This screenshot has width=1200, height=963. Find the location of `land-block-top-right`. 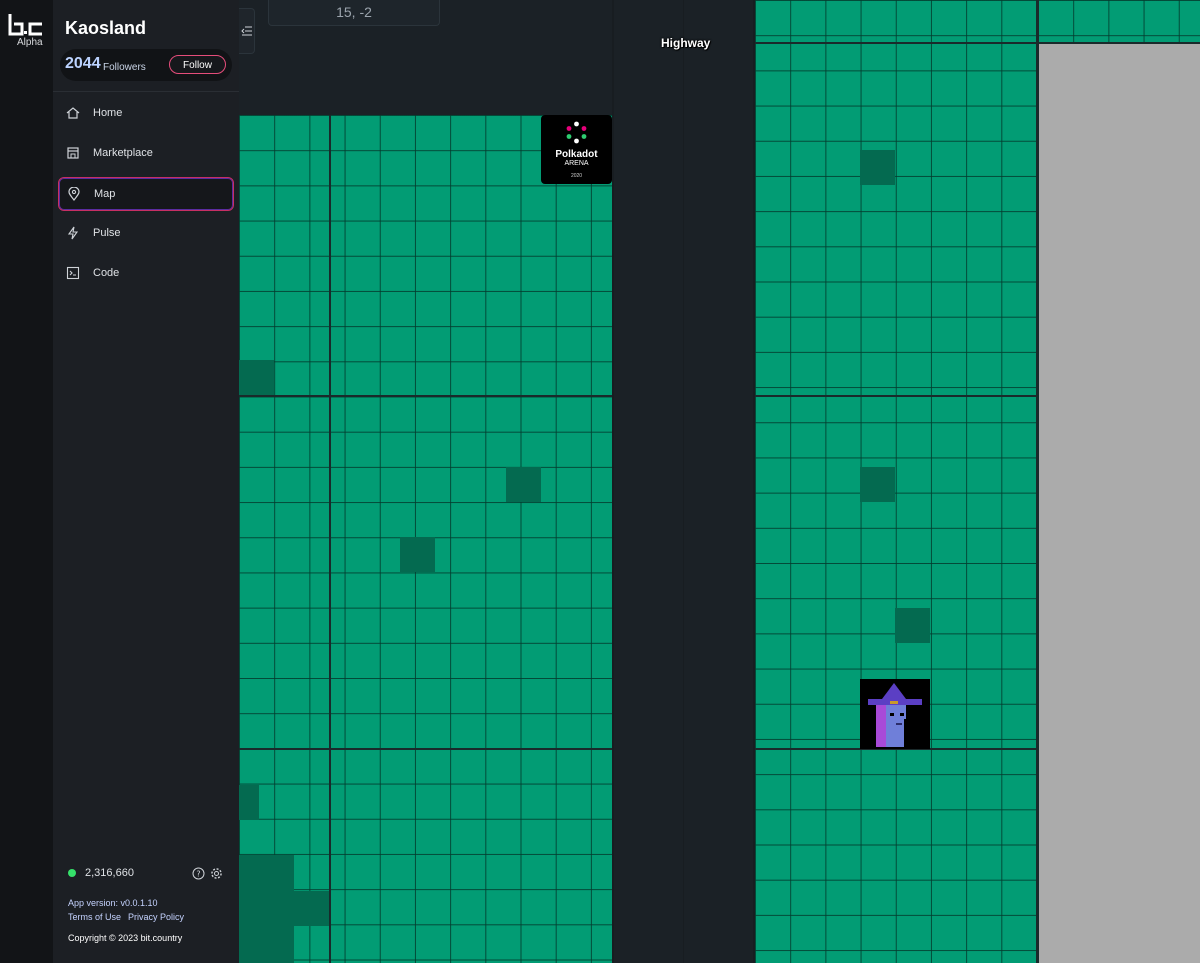

land-block-top-right is located at coordinates (1119, 21).